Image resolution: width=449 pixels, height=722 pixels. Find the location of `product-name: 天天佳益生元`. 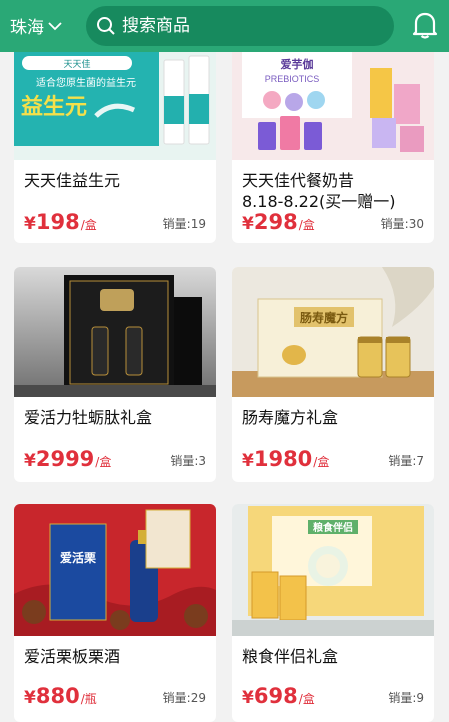

product-name: 天天佳益生元 is located at coordinates (117, 180).